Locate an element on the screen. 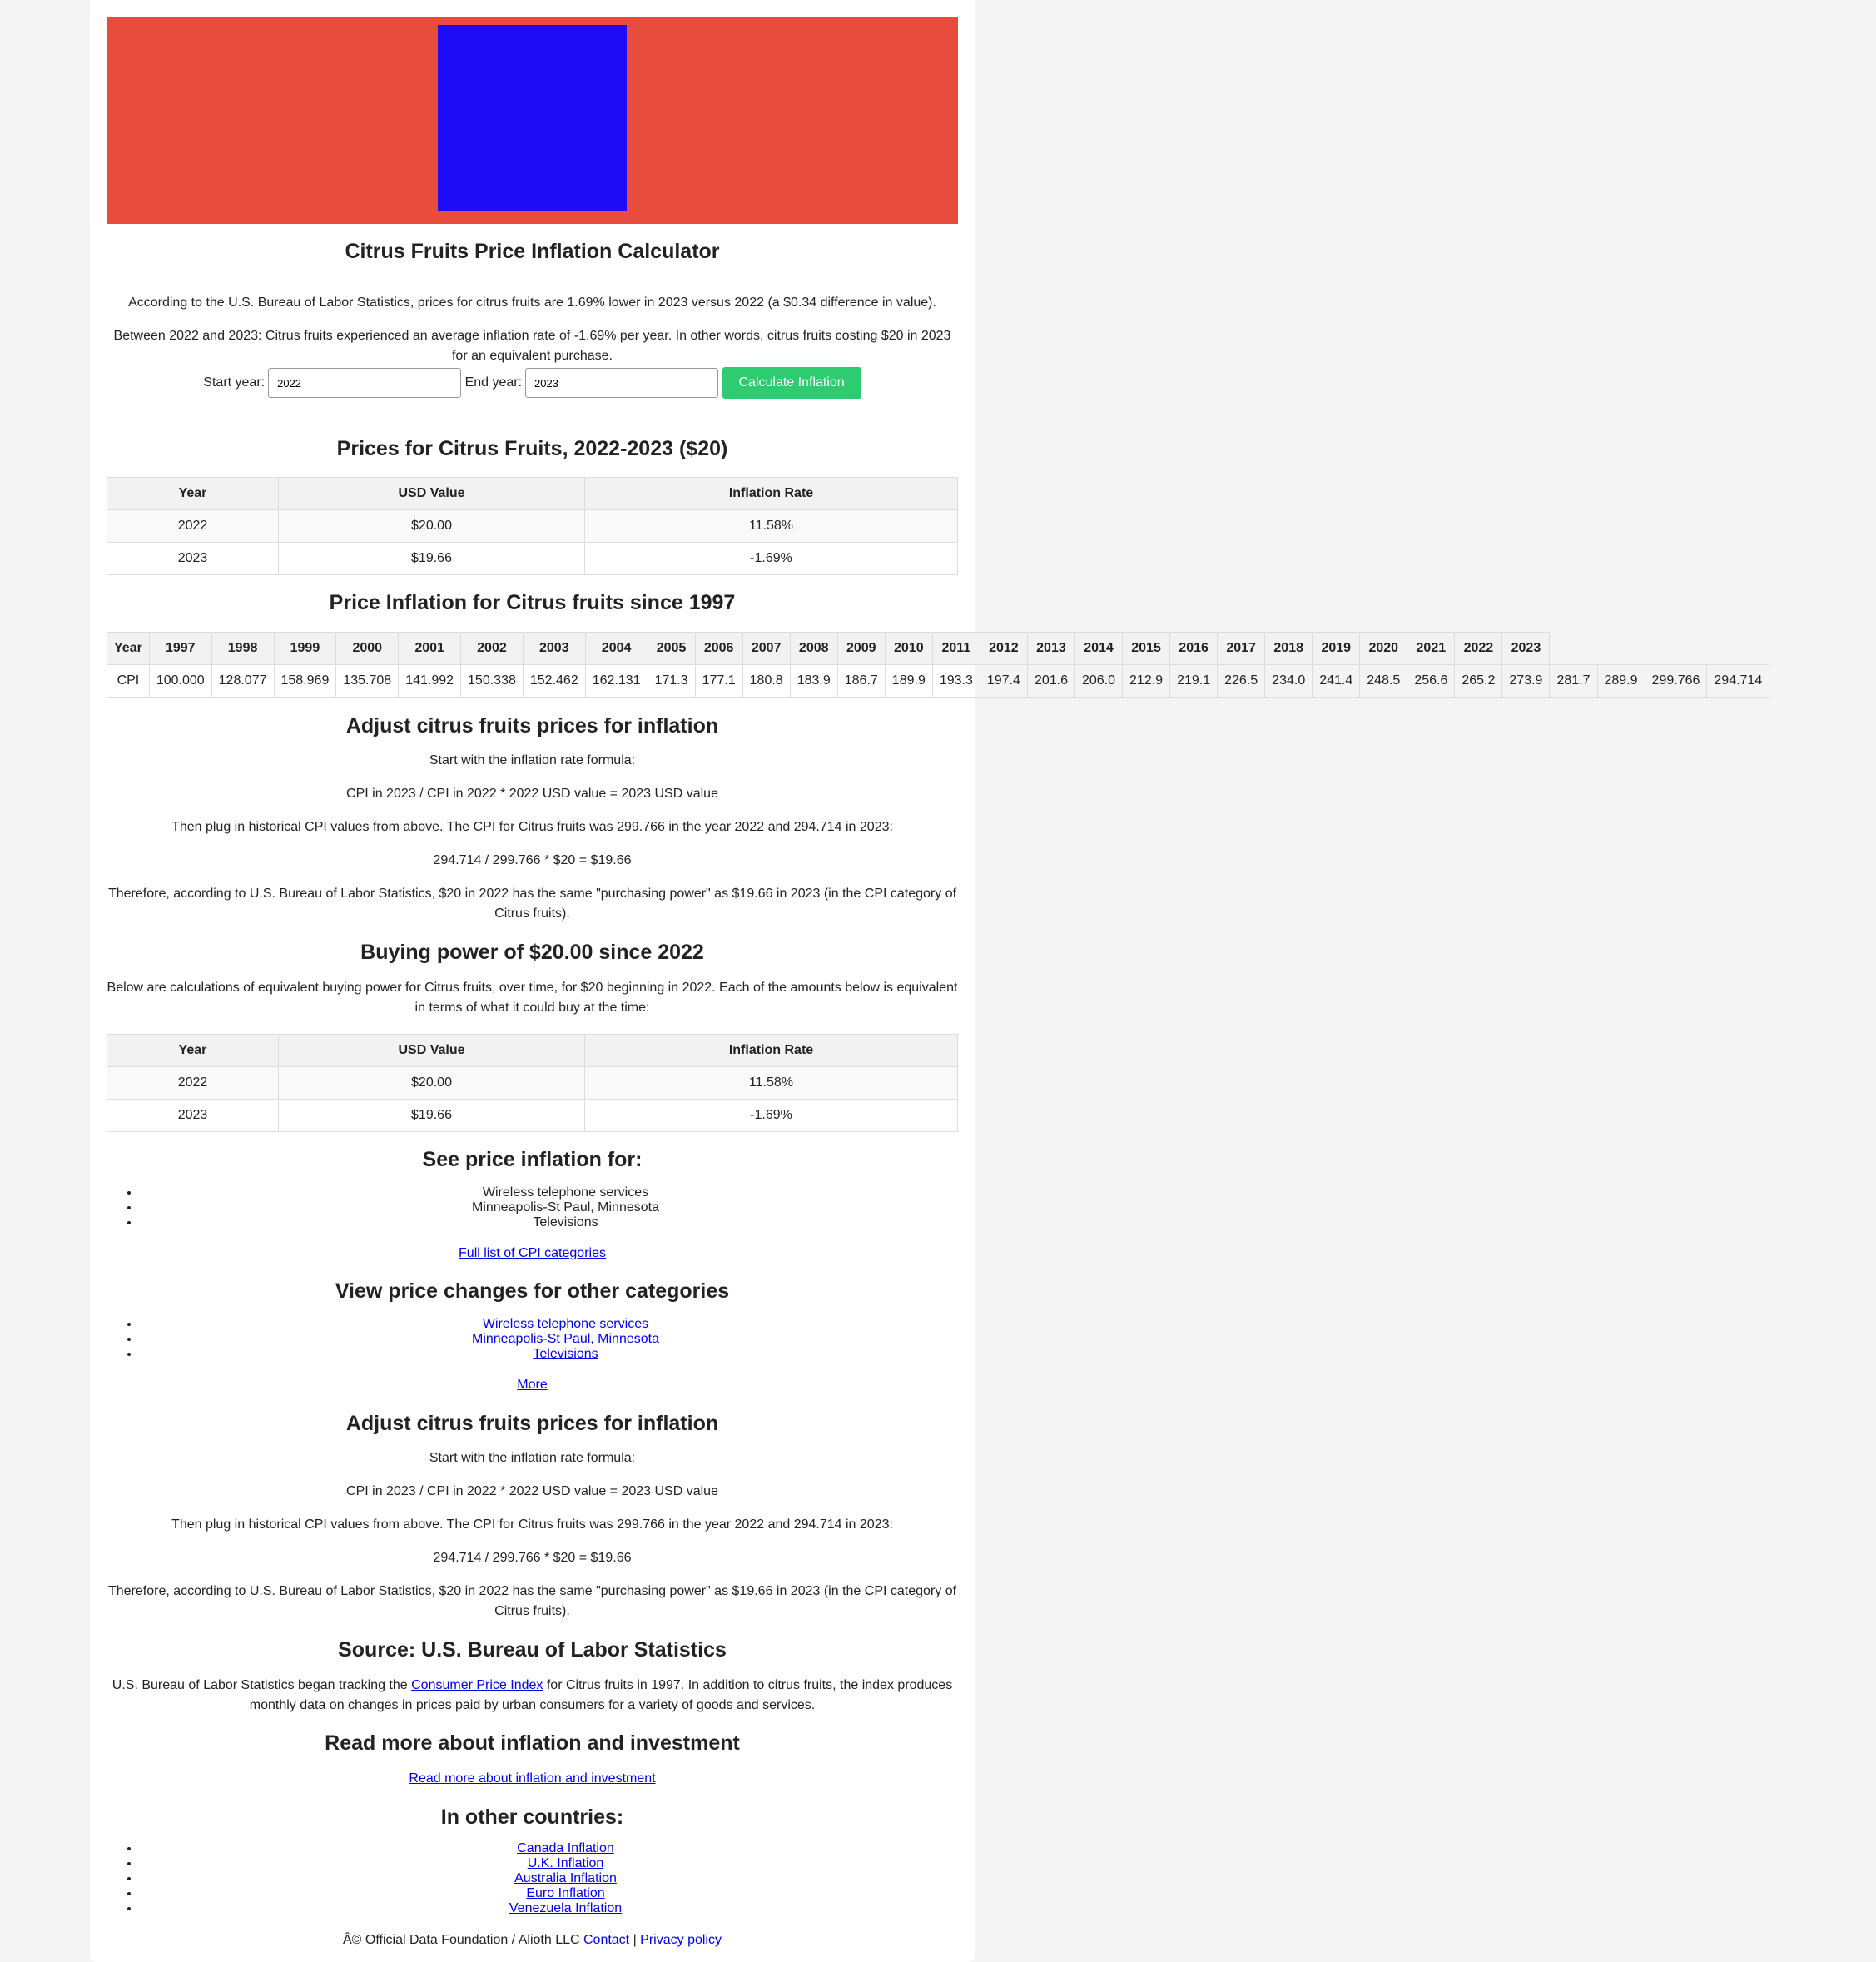 Image resolution: width=1876 pixels, height=1962 pixels. start-year-label: Start year: is located at coordinates (234, 382).